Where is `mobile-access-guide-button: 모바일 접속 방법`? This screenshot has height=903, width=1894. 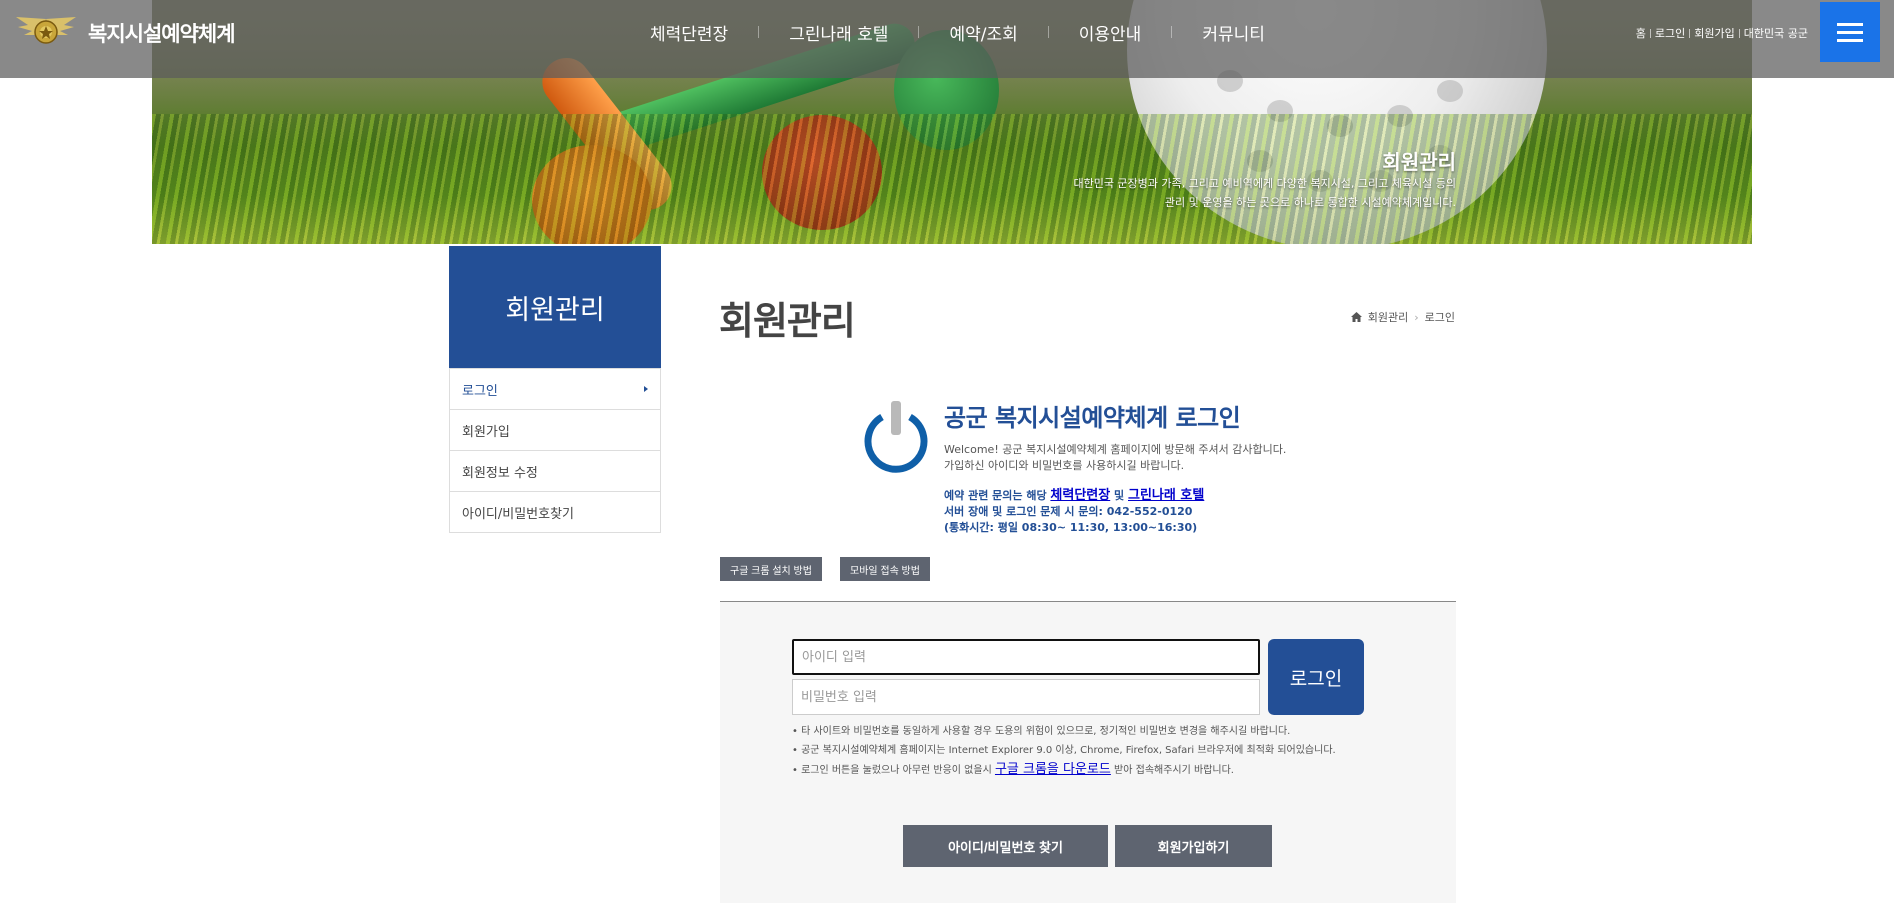
mobile-access-guide-button: 모바일 접속 방법 is located at coordinates (885, 569).